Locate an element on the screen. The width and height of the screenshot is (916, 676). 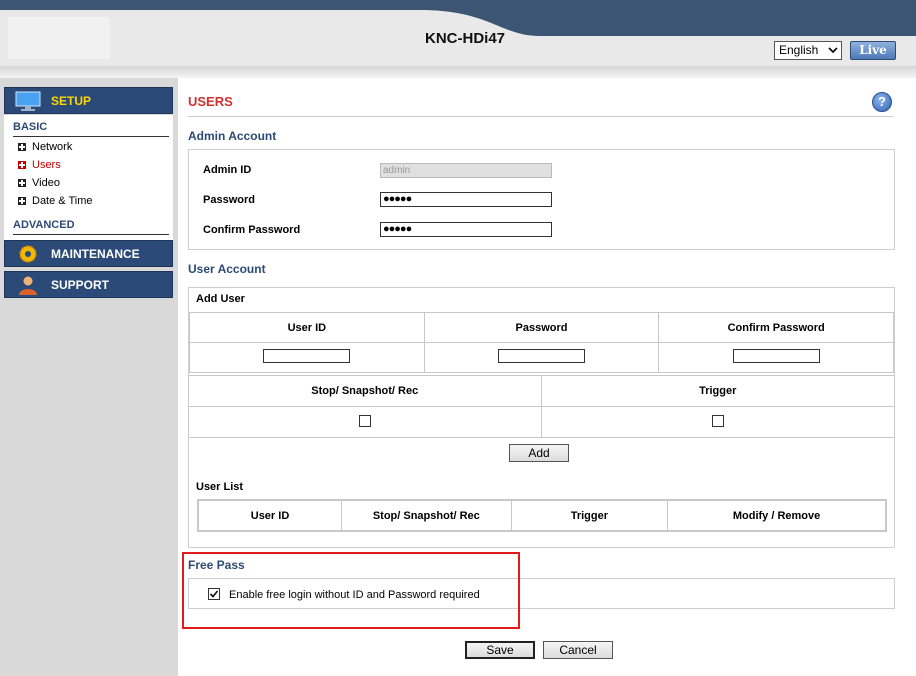
stop-snapshot-rec-checkbox is located at coordinates (364, 420).